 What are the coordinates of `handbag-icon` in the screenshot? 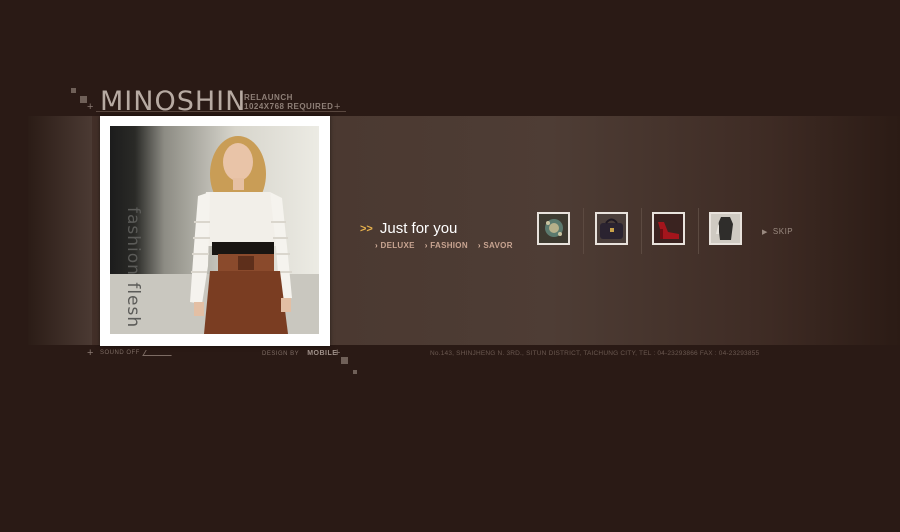 It's located at (611, 228).